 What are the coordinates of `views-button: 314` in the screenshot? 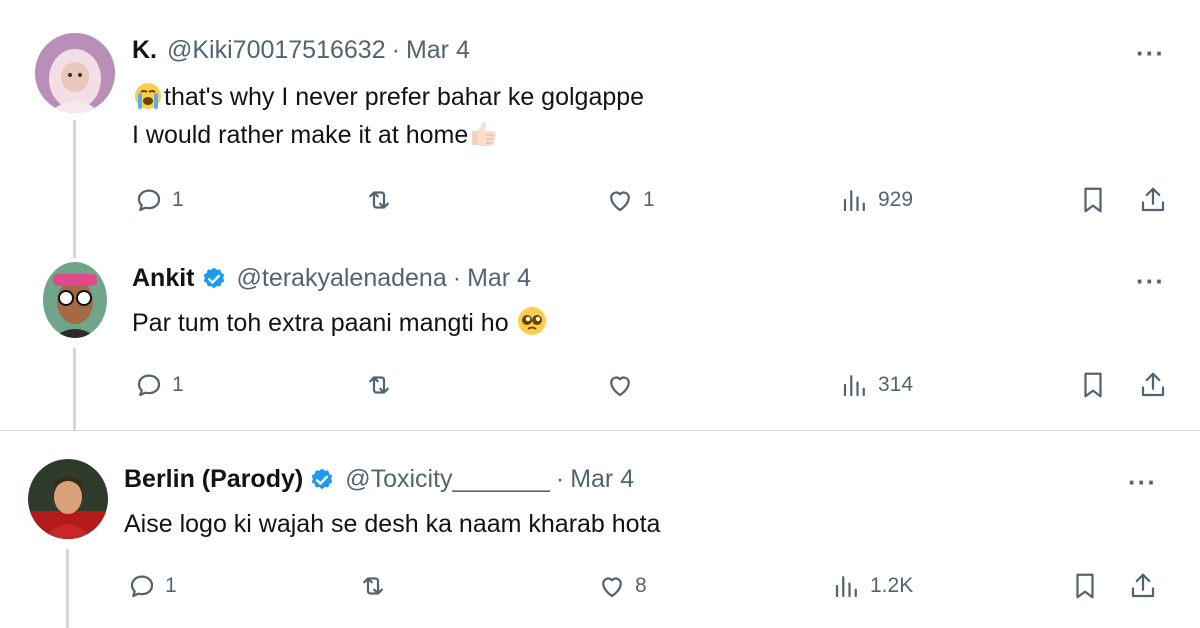 It's located at (876, 385).